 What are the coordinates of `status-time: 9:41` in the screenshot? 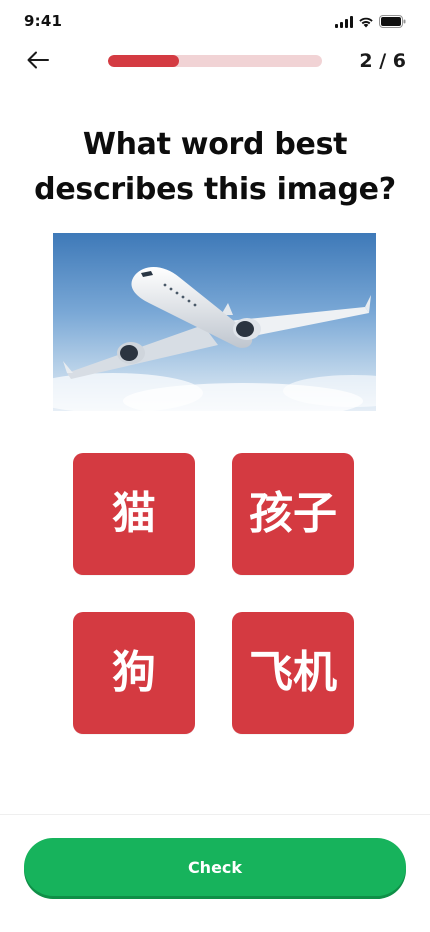 It's located at (43, 21).